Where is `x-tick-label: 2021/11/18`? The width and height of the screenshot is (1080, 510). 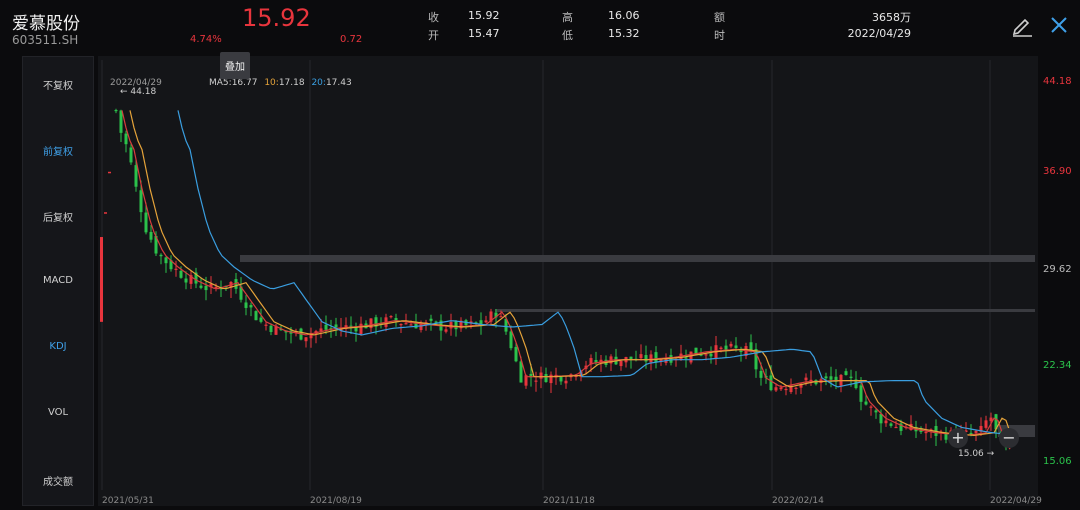 x-tick-label: 2021/11/18 is located at coordinates (569, 501).